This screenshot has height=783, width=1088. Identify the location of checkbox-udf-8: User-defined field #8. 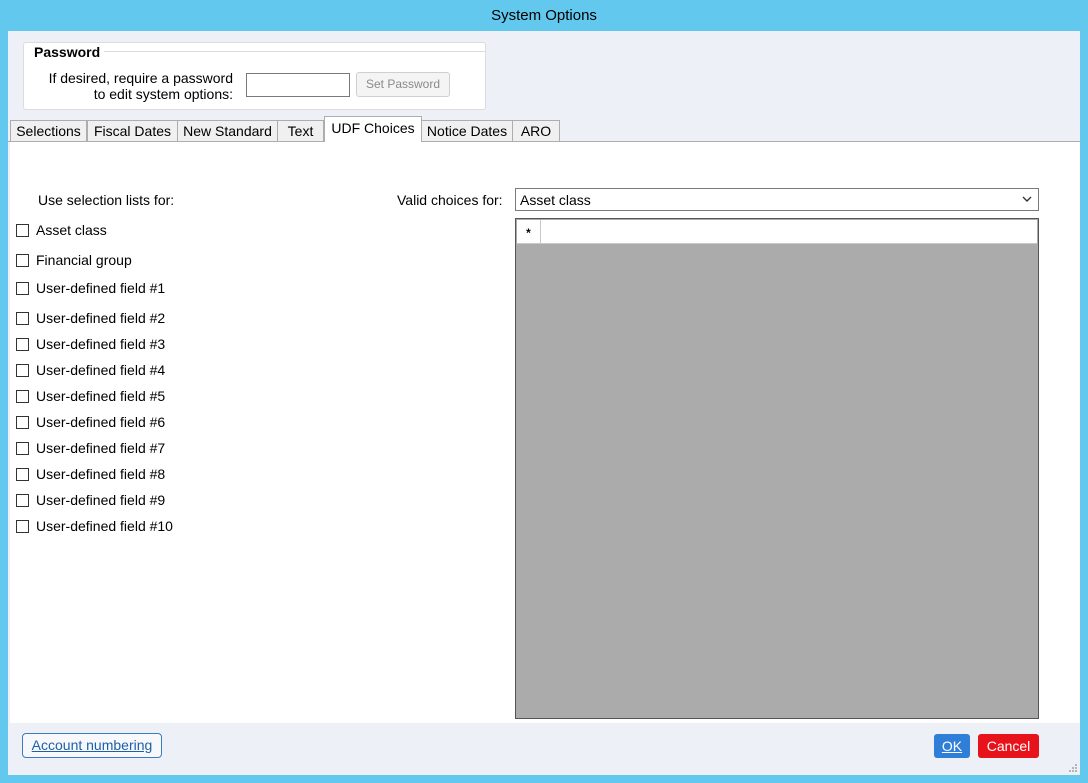
(90, 474).